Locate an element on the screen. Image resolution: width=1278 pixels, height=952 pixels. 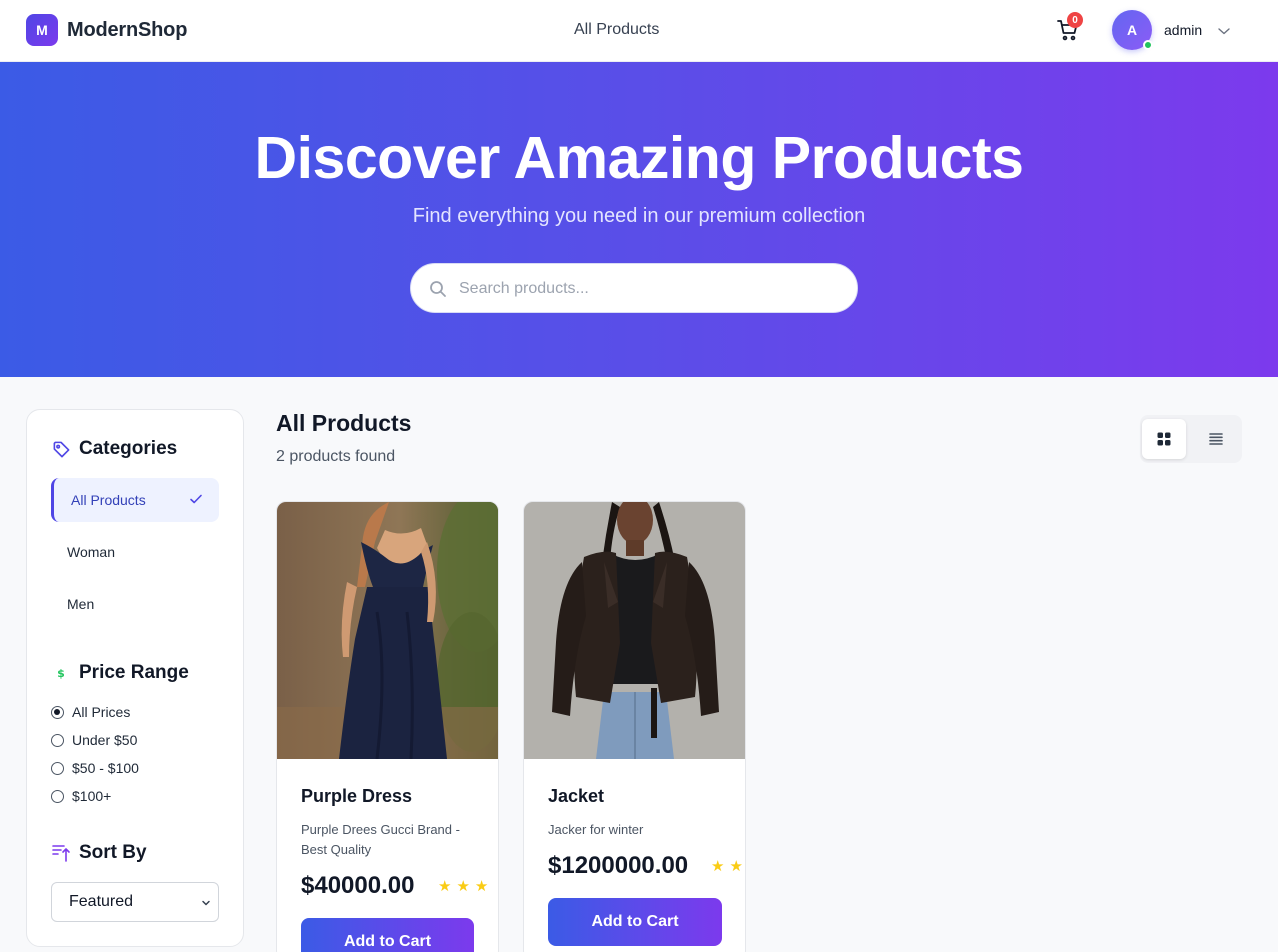
grid-view-button is located at coordinates (1164, 439).